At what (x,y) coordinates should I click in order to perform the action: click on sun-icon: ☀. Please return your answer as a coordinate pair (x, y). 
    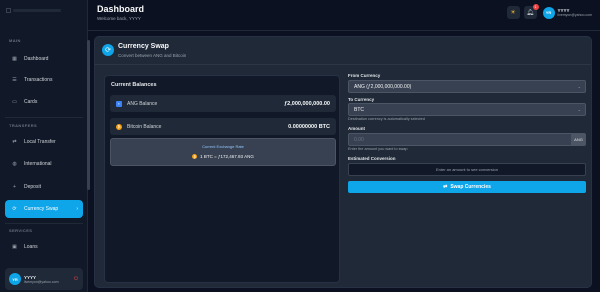
    Looking at the image, I should click on (513, 13).